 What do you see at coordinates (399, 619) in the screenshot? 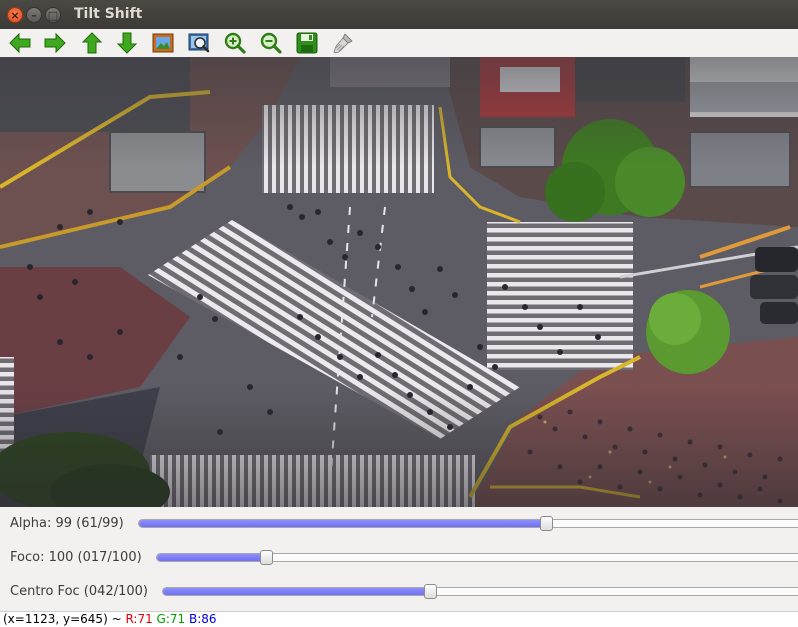
I see `status-bar: (x=1123, y=645) ~ R:71 G:71 B:86` at bounding box center [399, 619].